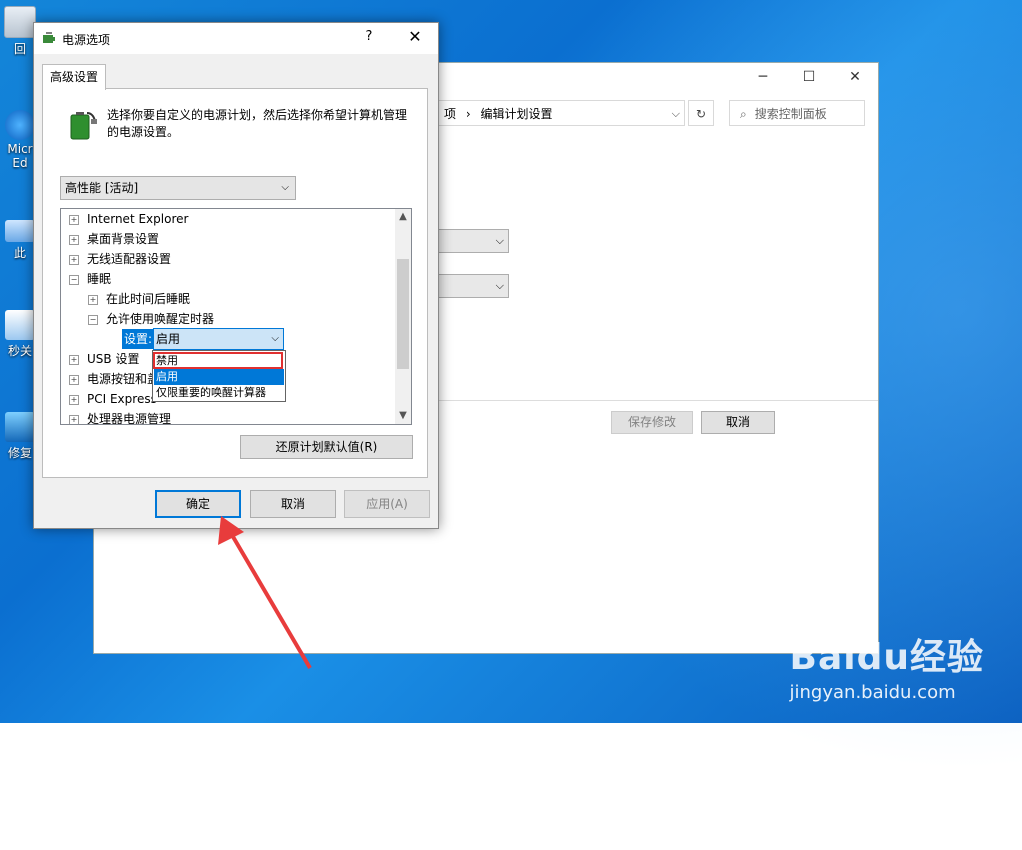  Describe the element at coordinates (369, 36) in the screenshot. I see `help-button: ?` at that location.